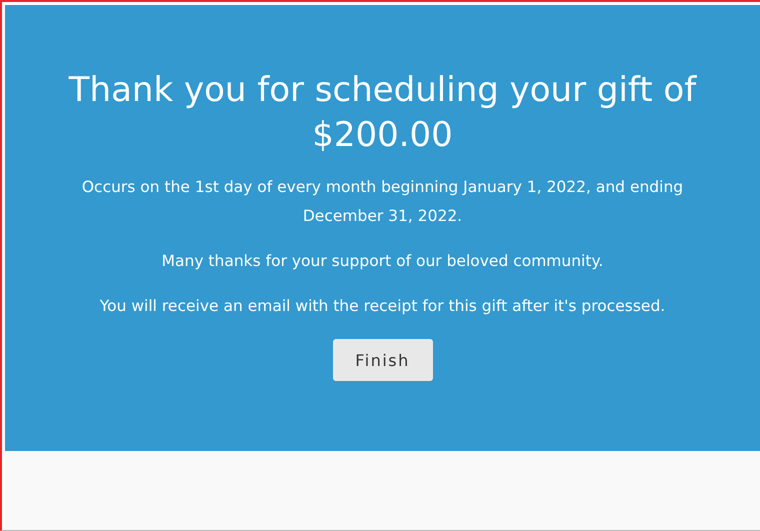 This screenshot has height=531, width=760. I want to click on message-text: You will receive an email with the receipt for this gift after it's processed., so click(383, 306).